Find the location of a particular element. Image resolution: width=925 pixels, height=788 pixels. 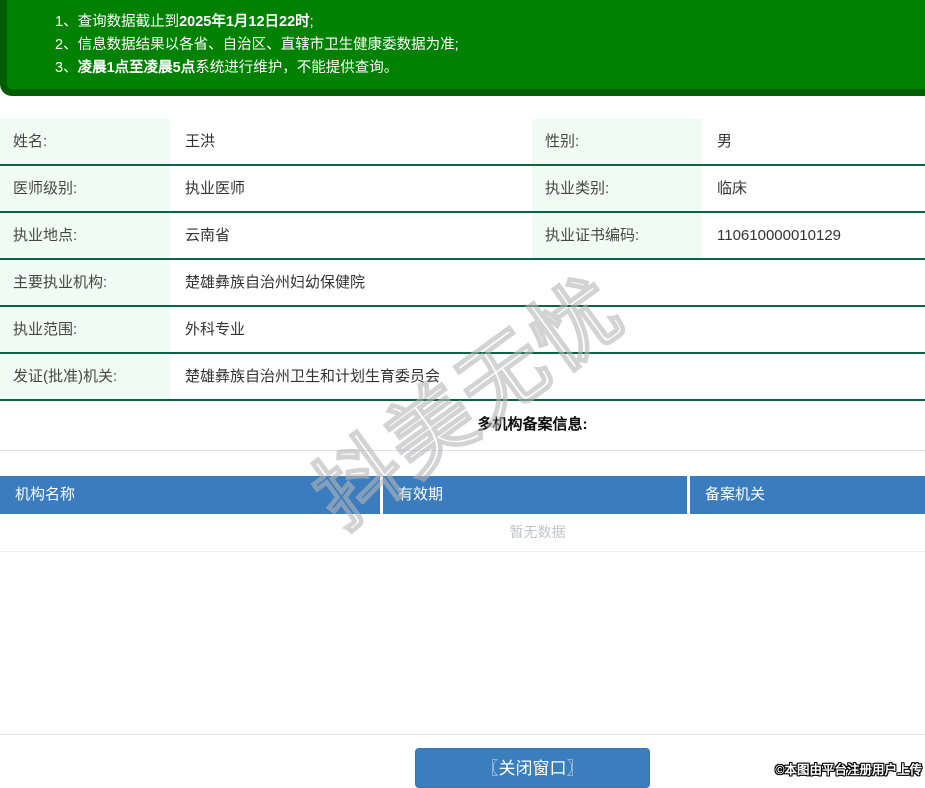

practice-location-value: 云南省 is located at coordinates (208, 235).